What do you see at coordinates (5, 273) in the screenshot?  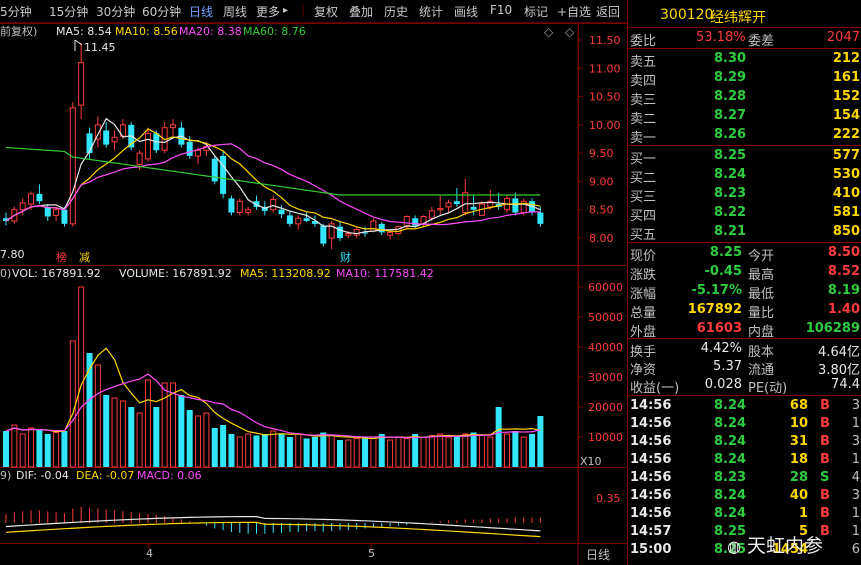 I see `volume-panel-label: 0)` at bounding box center [5, 273].